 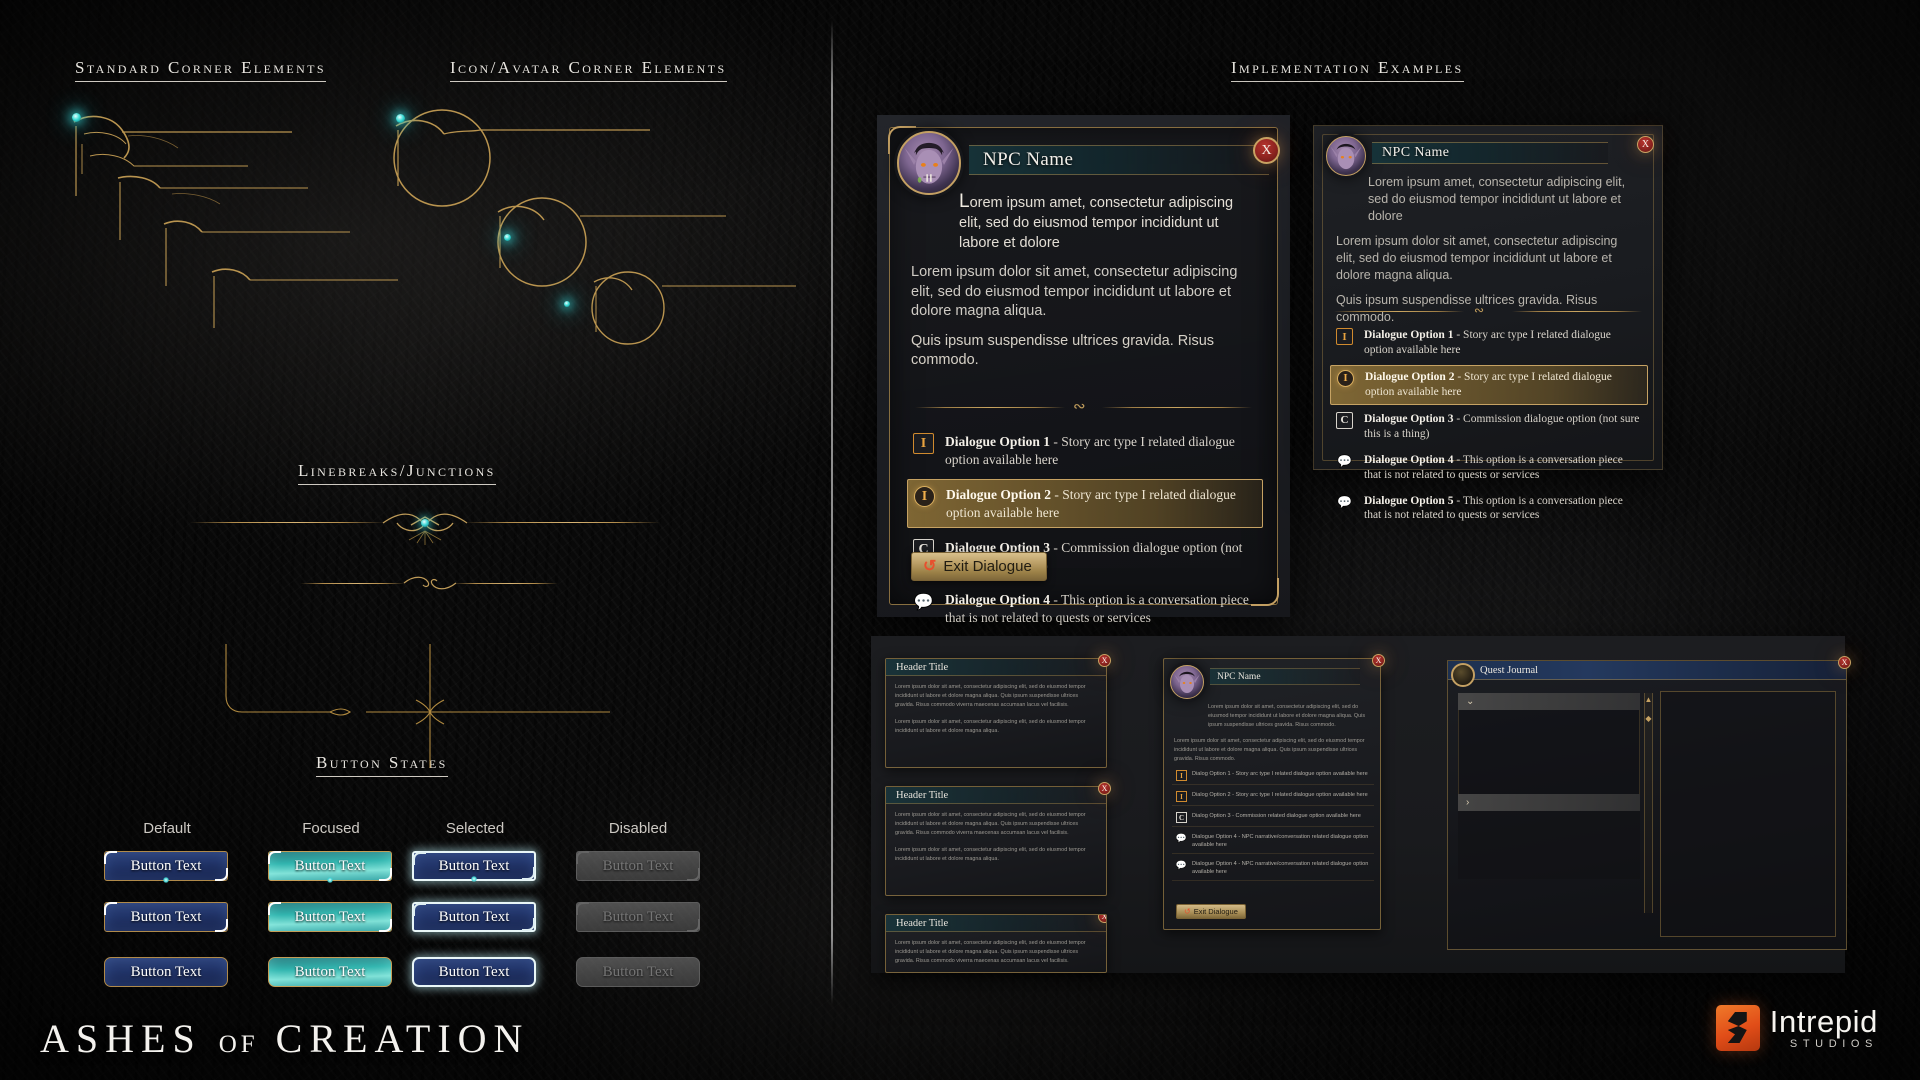 I want to click on mini-exit-dialogue-button: ↺ Exit Dialogue, so click(x=1211, y=911).